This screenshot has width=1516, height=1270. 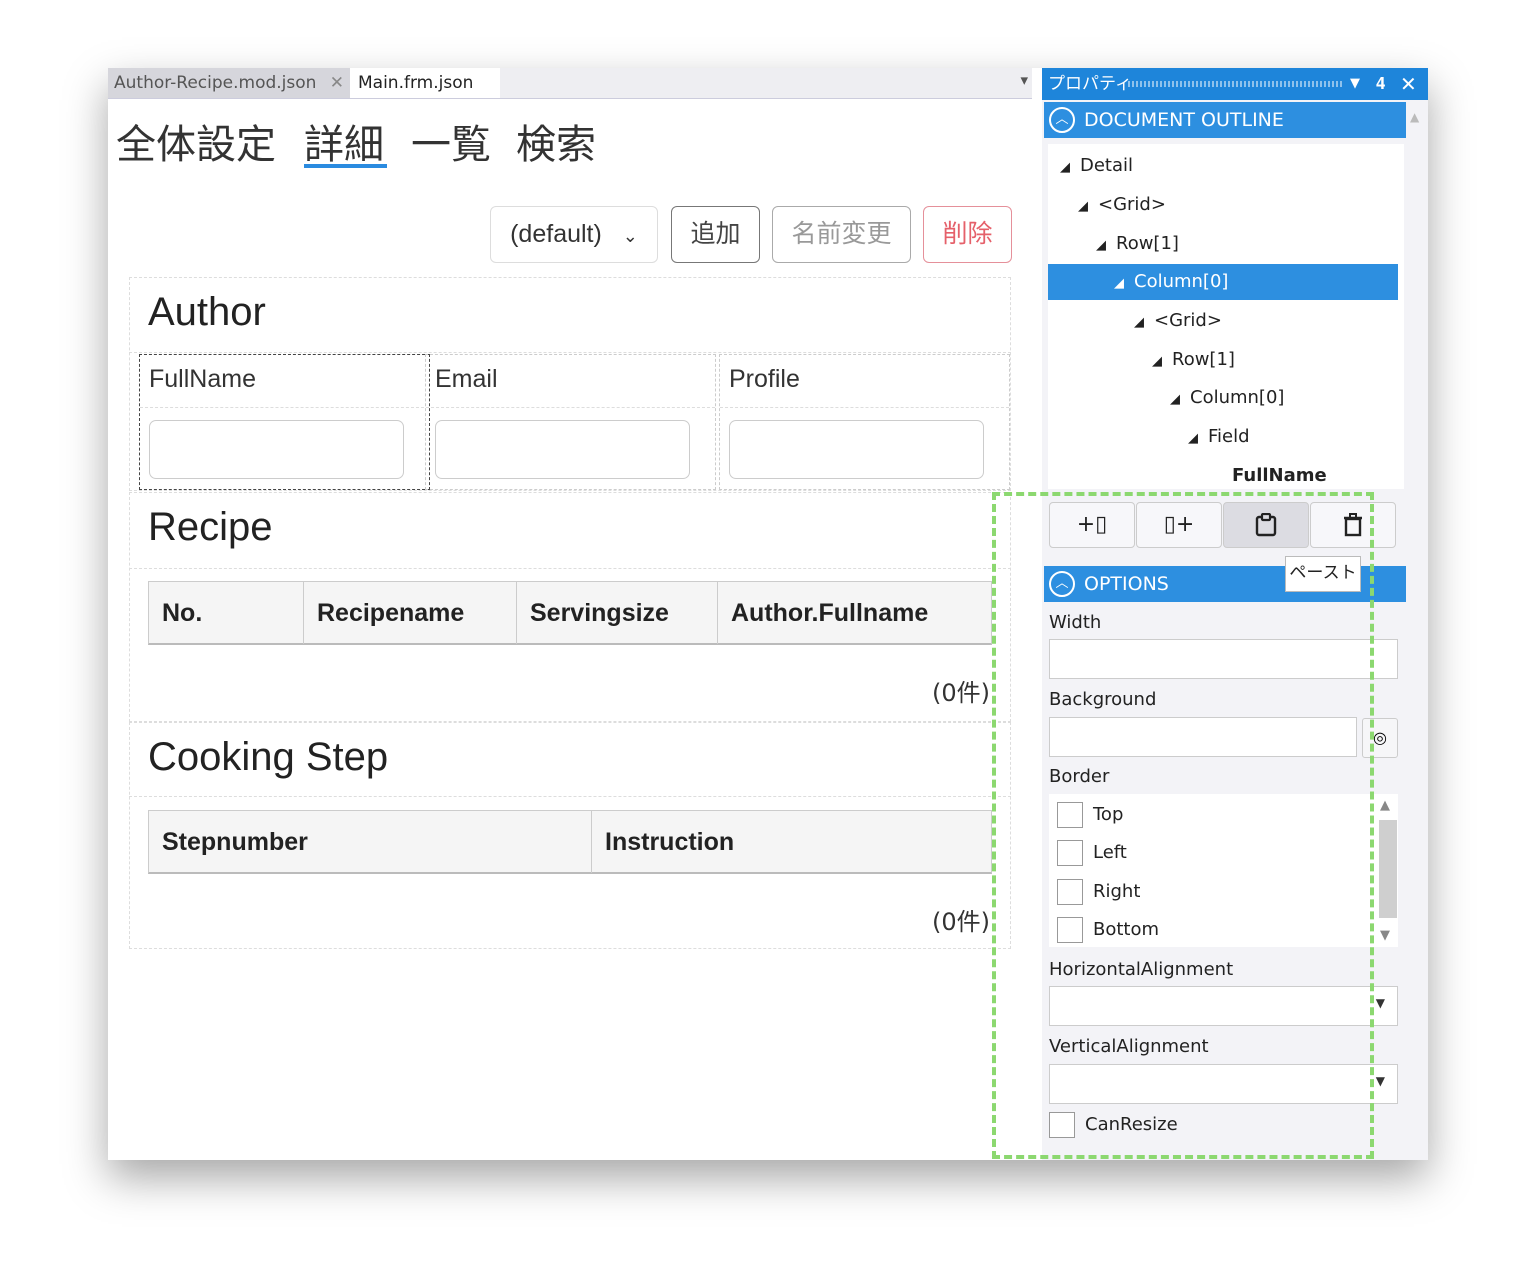 What do you see at coordinates (1223, 1084) in the screenshot?
I see `vertical-alignment-select: ▼` at bounding box center [1223, 1084].